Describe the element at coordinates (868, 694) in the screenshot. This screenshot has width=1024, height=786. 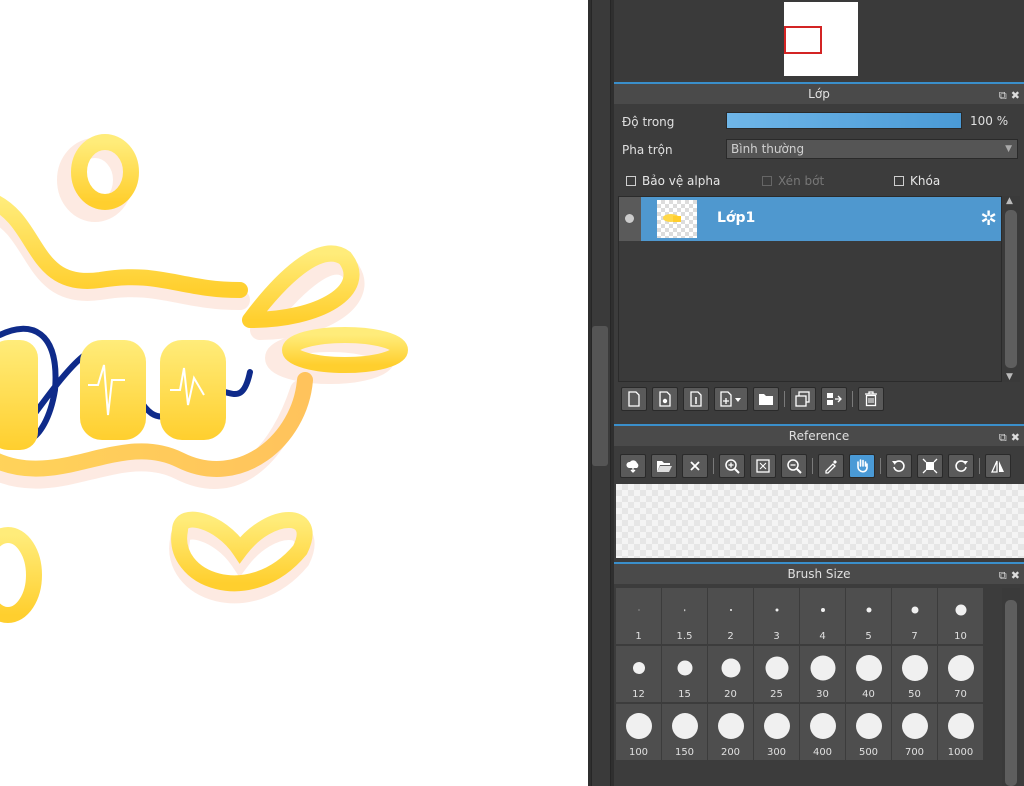
I see `brush-size-label: 40` at that location.